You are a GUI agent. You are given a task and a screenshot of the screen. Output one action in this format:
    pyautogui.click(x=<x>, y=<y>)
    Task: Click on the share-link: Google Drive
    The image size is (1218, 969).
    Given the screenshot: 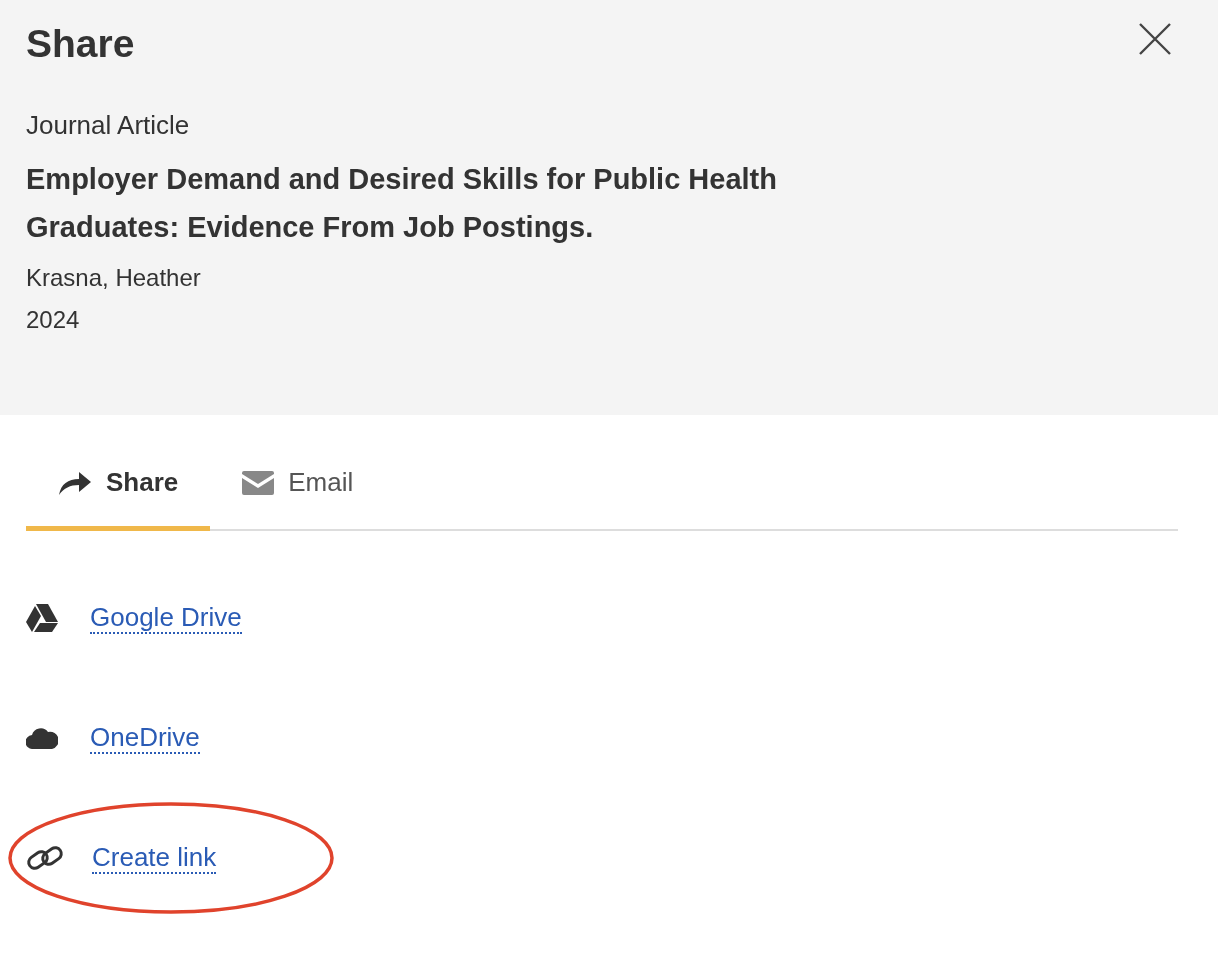 What is the action you would take?
    pyautogui.click(x=166, y=618)
    